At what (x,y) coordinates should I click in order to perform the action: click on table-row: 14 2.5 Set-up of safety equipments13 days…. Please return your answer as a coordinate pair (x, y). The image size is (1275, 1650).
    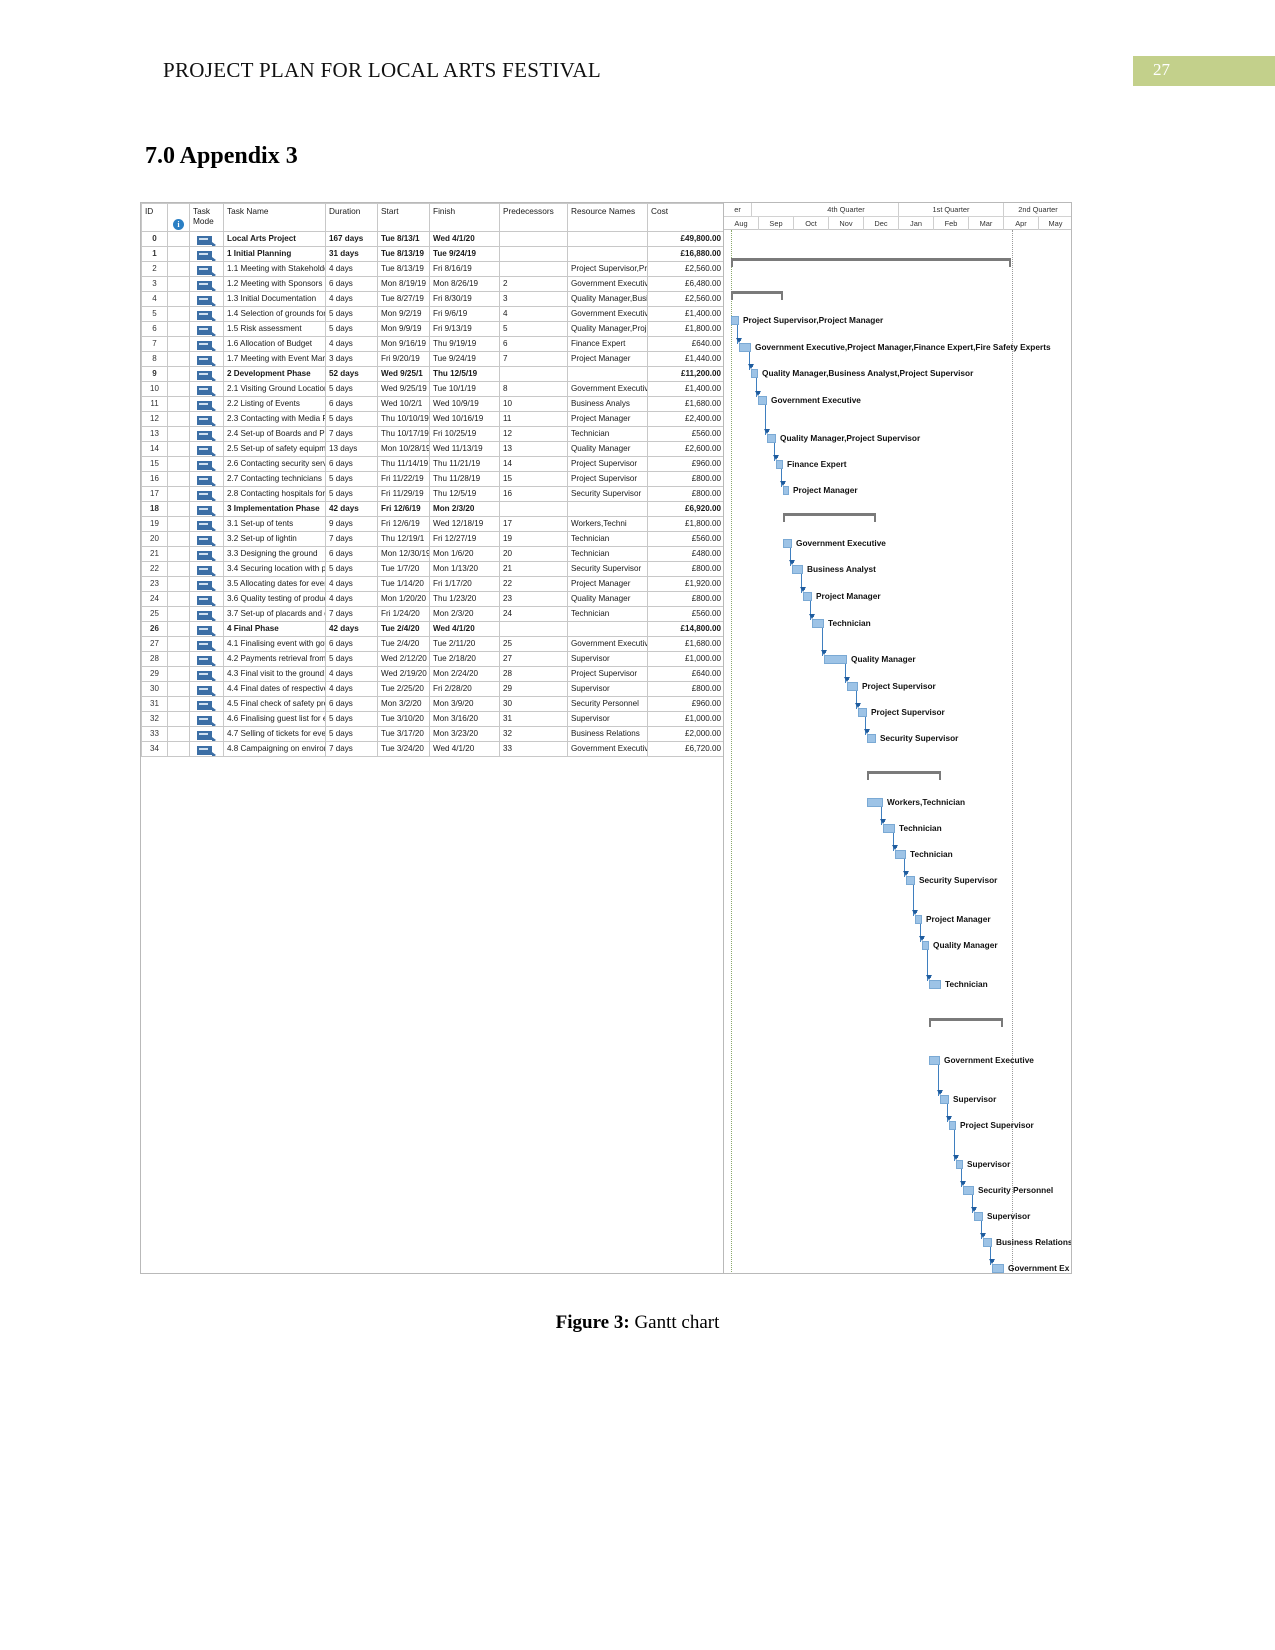
    Looking at the image, I should click on (432, 449).